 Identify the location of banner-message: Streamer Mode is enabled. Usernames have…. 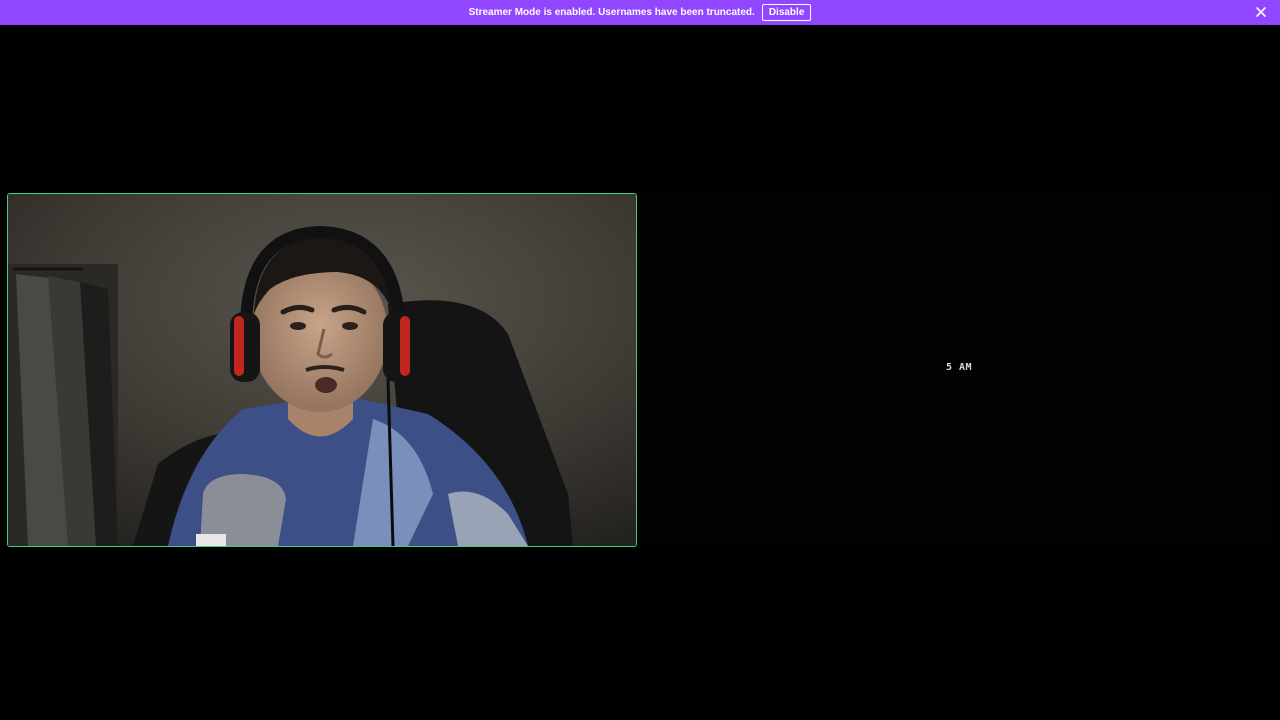
(611, 12).